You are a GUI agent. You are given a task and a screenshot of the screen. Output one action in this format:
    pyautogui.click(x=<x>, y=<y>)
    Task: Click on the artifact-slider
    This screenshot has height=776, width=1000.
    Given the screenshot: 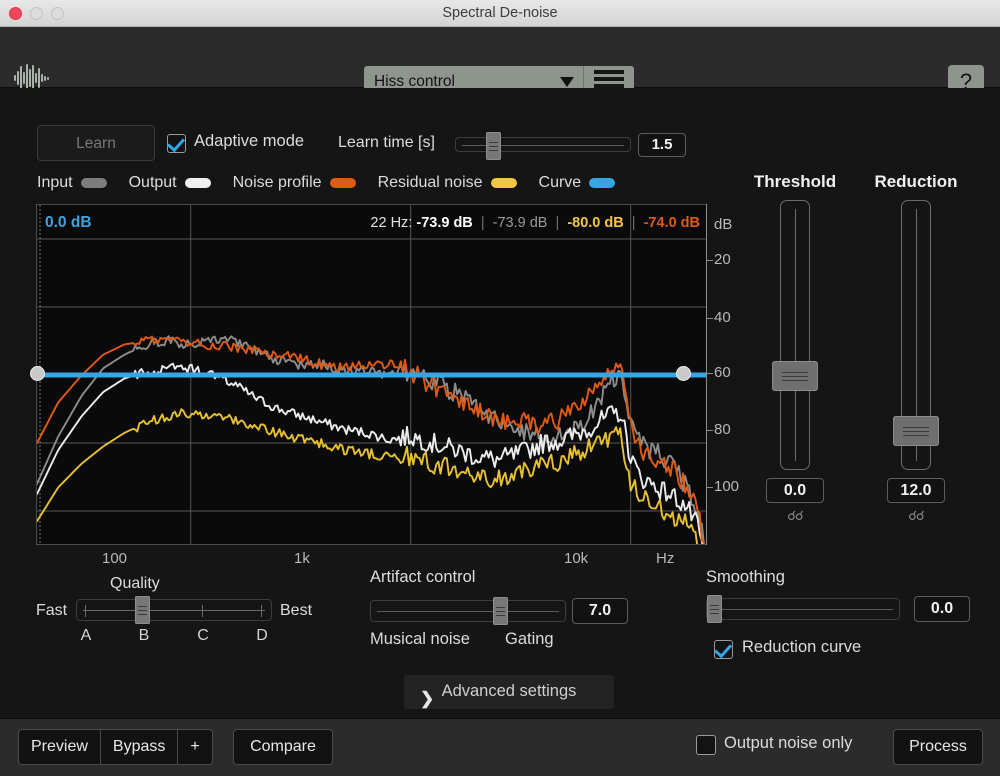 What is the action you would take?
    pyautogui.click(x=468, y=611)
    